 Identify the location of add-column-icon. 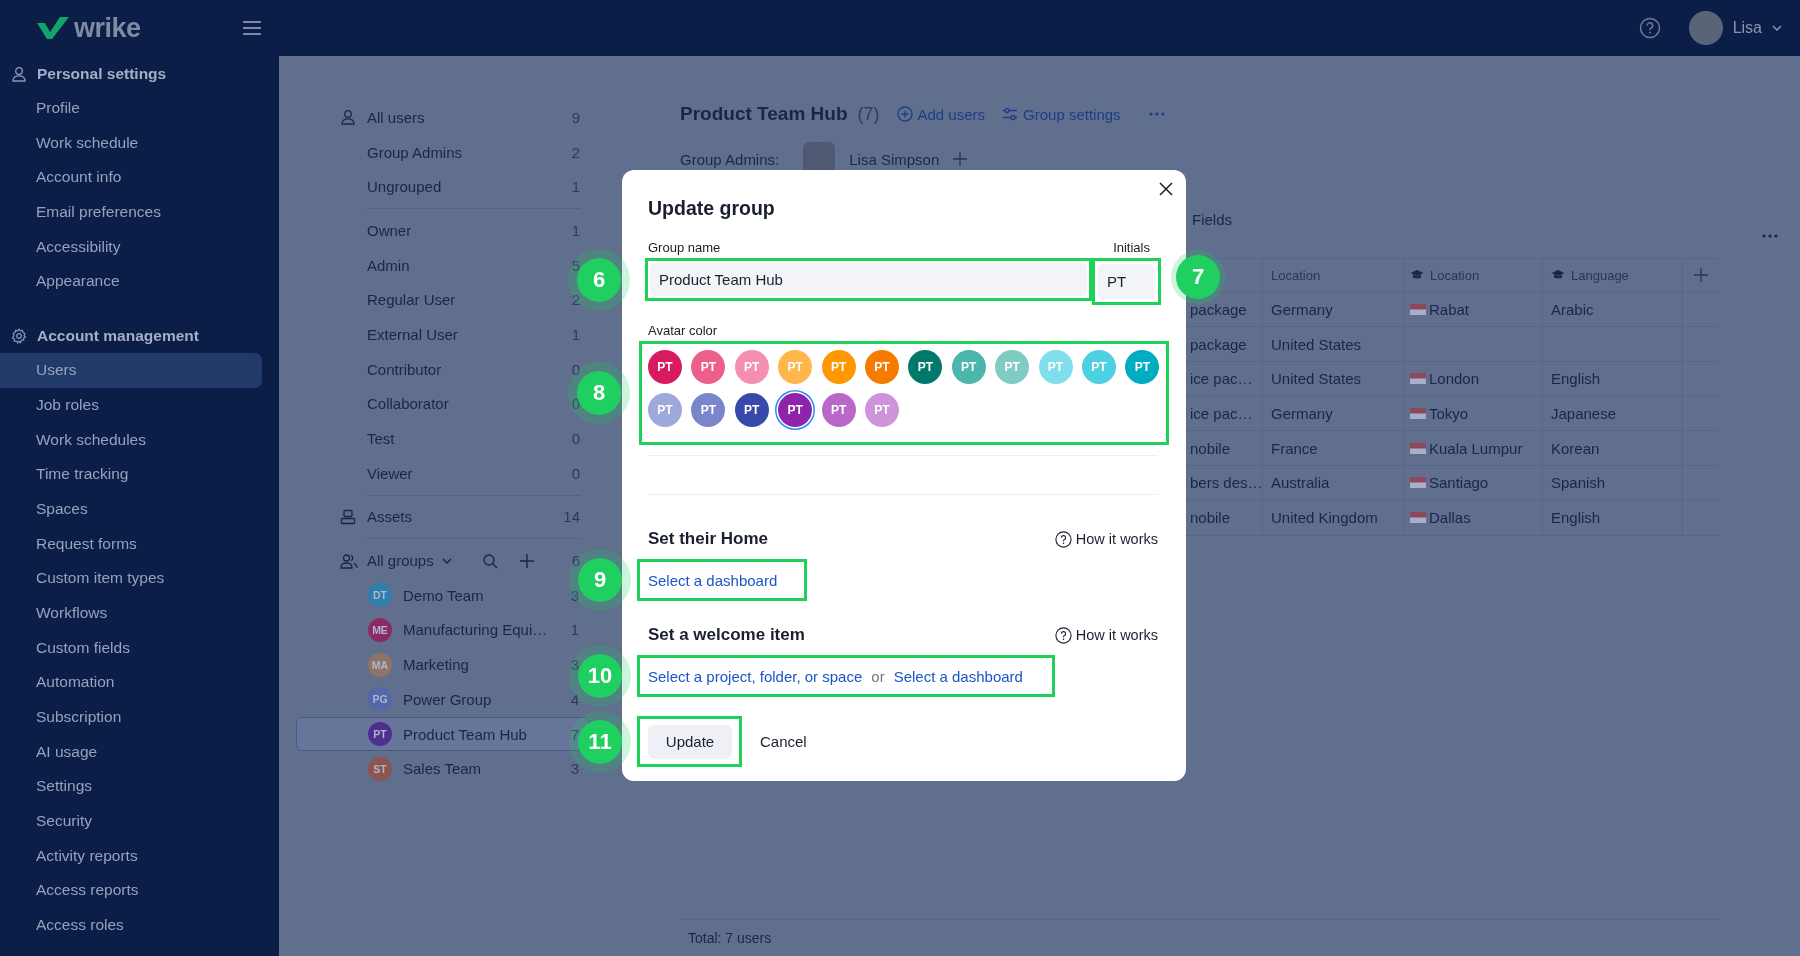
(1700, 275).